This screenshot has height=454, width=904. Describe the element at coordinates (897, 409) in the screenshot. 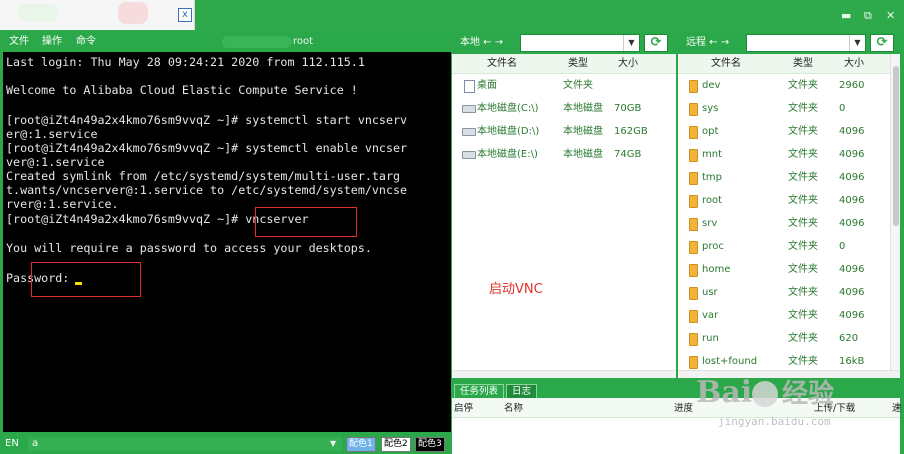

I see `column-speed: 速` at that location.